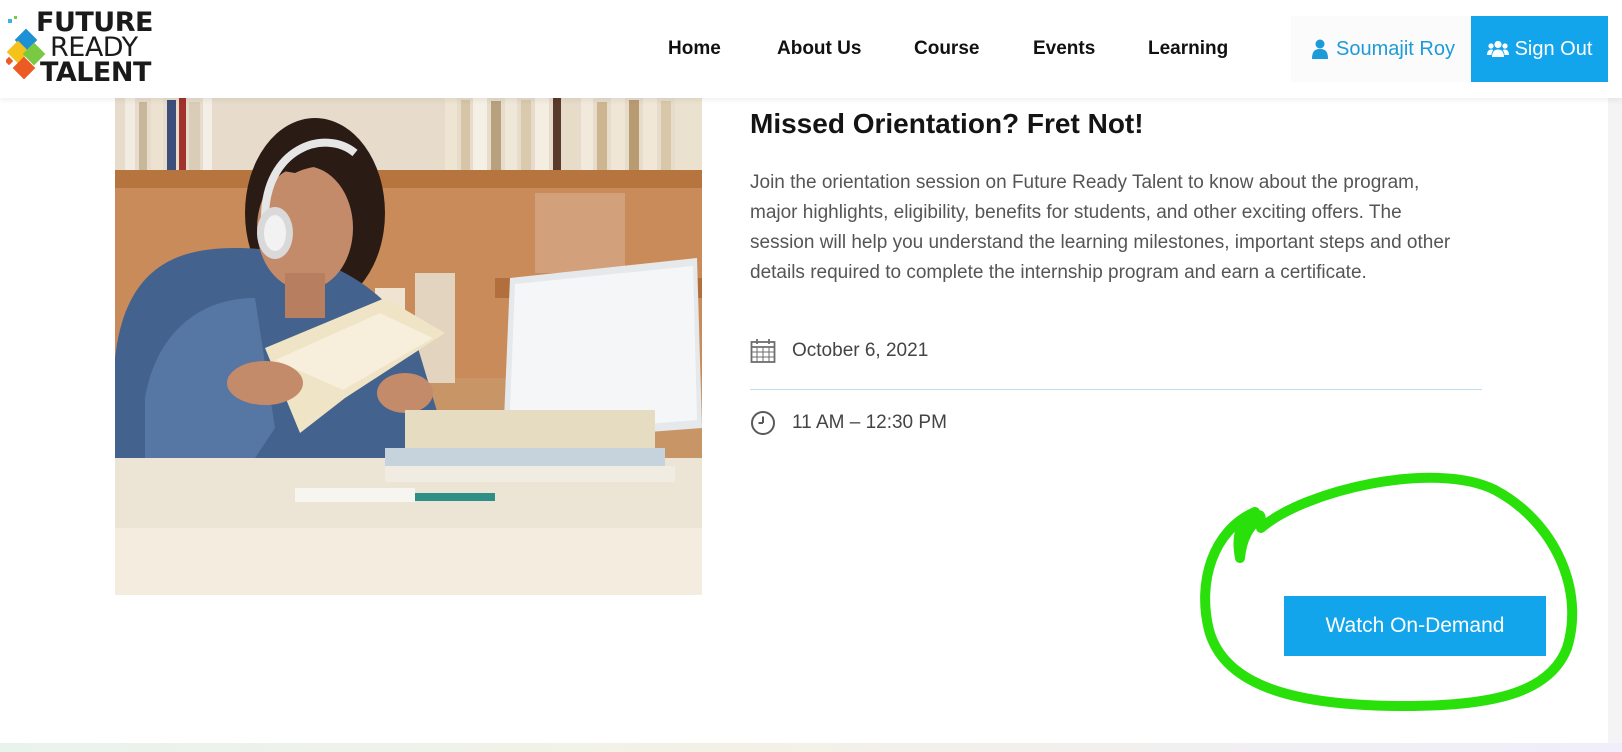 This screenshot has width=1622, height=752. Describe the element at coordinates (811, 747) in the screenshot. I see `footer-gradient-strip` at that location.